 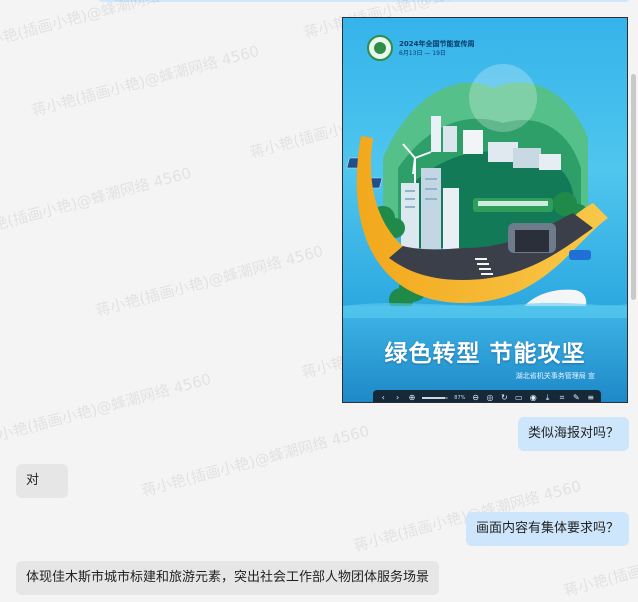 What do you see at coordinates (555, 376) in the screenshot?
I see `poster-issuer: 湖北省机关事务管理局 宣` at bounding box center [555, 376].